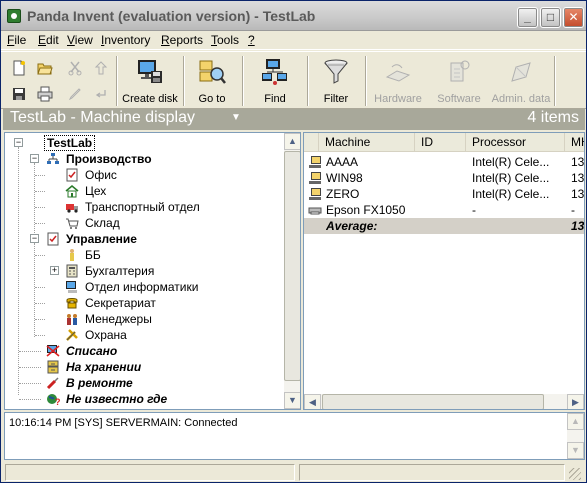  I want to click on tree-scrollbar: ▲ ▼, so click(292, 271).